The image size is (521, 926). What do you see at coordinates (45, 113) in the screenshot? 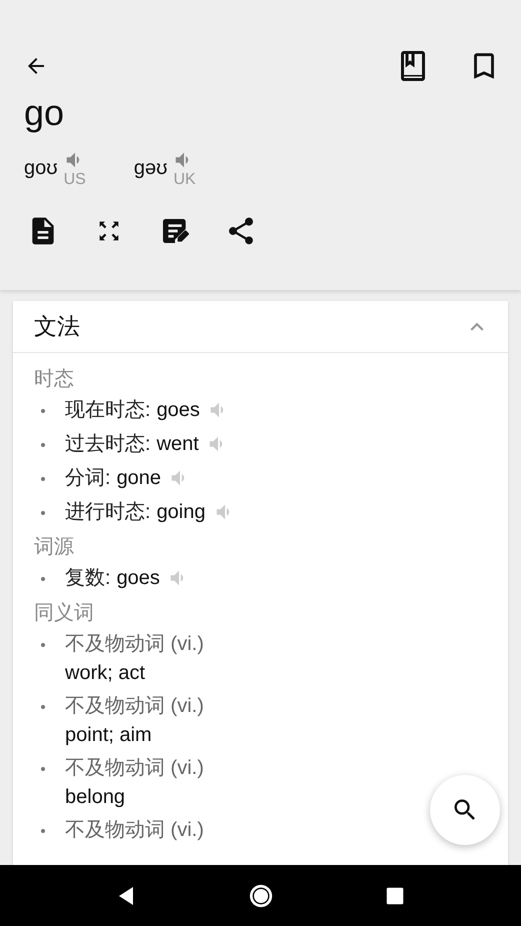
I see `headword: go` at bounding box center [45, 113].